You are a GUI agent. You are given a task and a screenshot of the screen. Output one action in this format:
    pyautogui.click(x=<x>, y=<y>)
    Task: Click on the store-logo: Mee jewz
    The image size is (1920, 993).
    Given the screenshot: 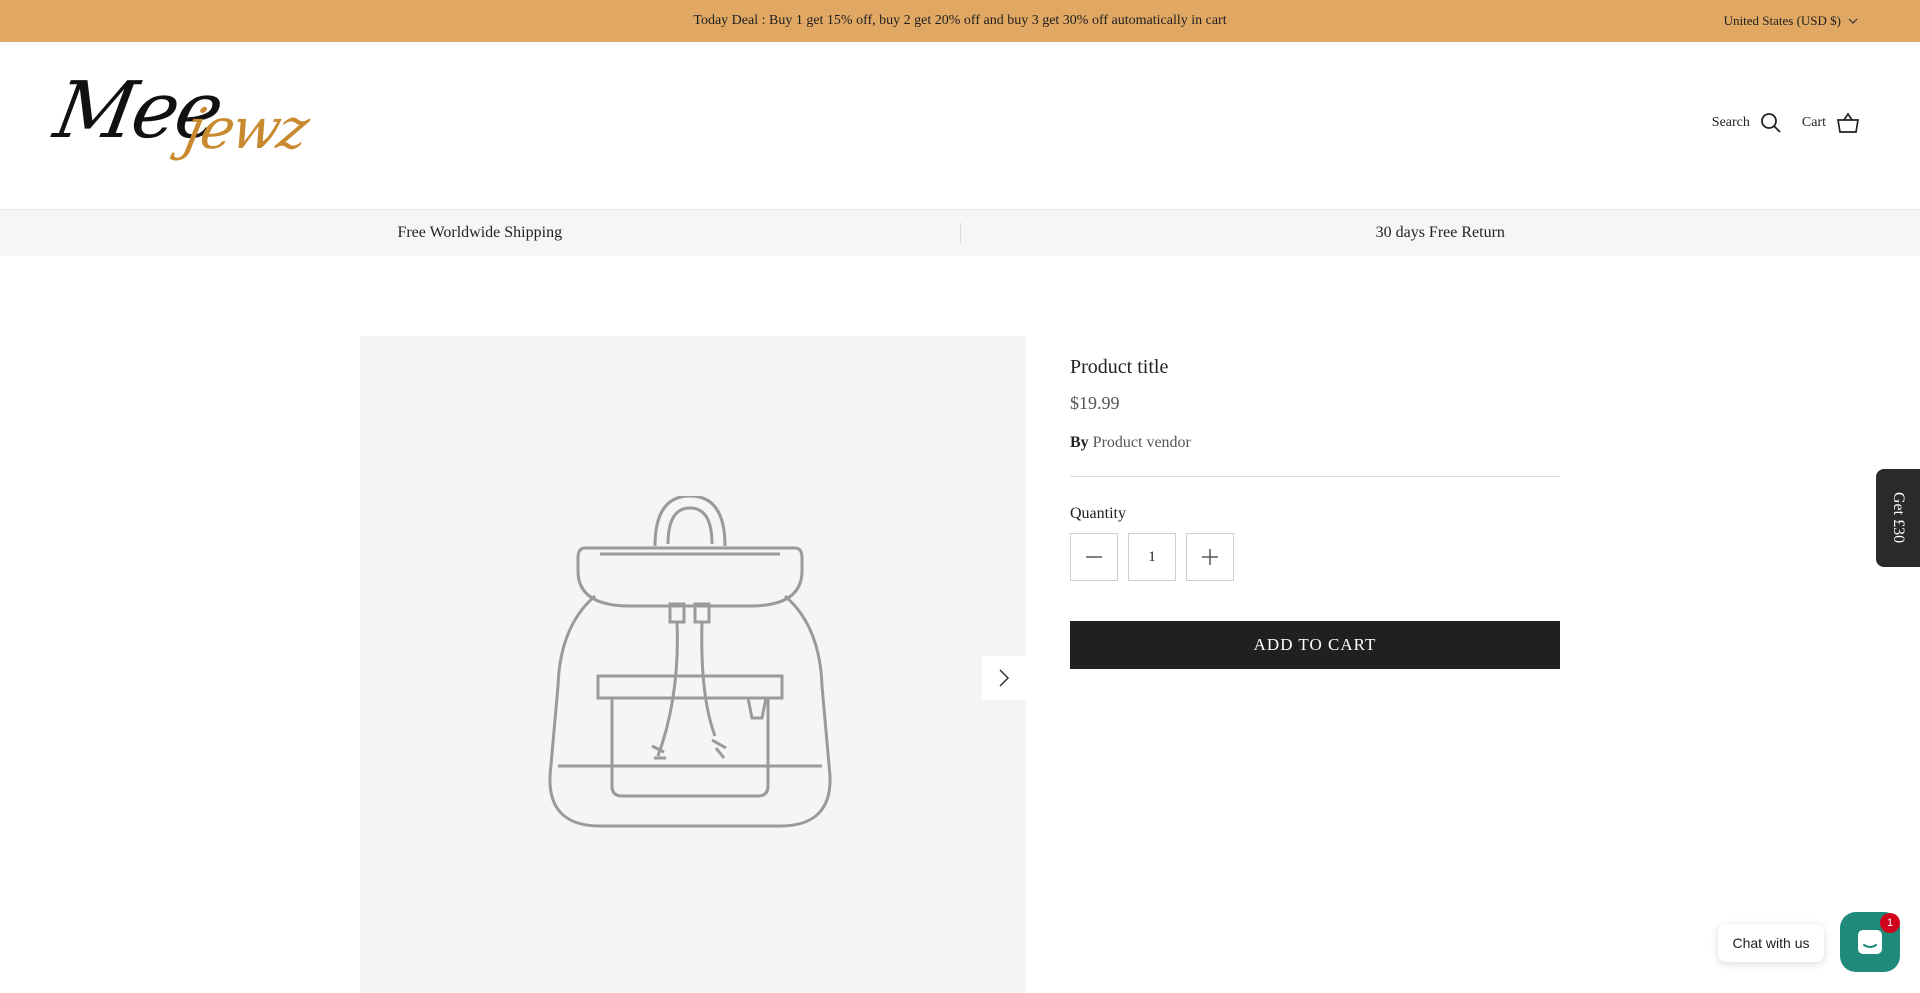 What is the action you would take?
    pyautogui.click(x=180, y=129)
    